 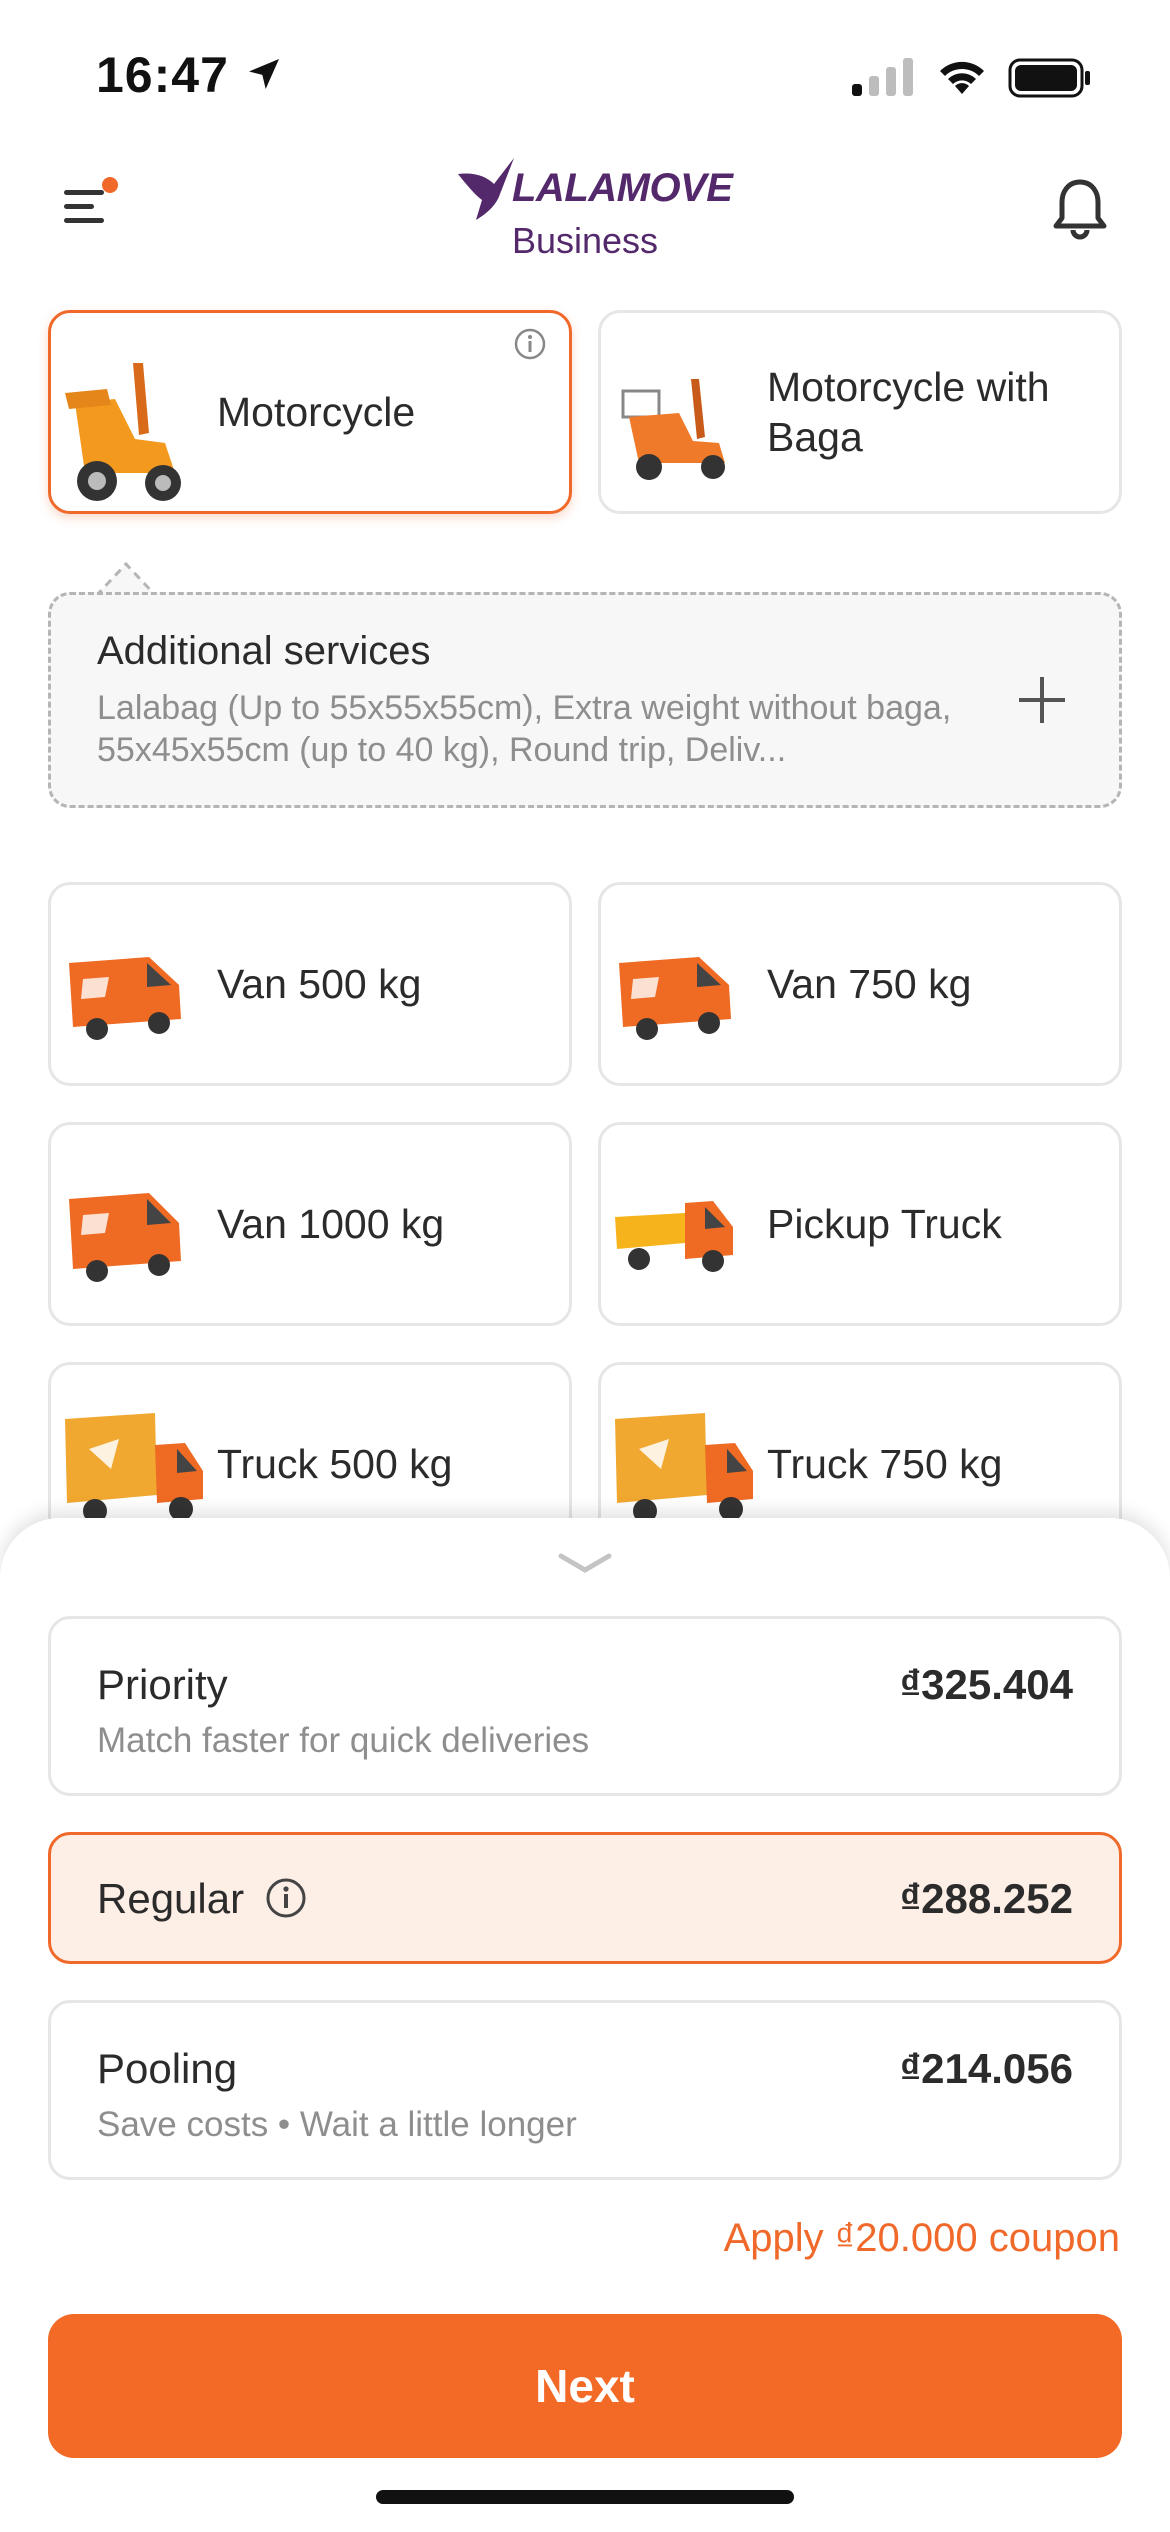 I want to click on additional-services-title: Additional services, so click(x=264, y=651).